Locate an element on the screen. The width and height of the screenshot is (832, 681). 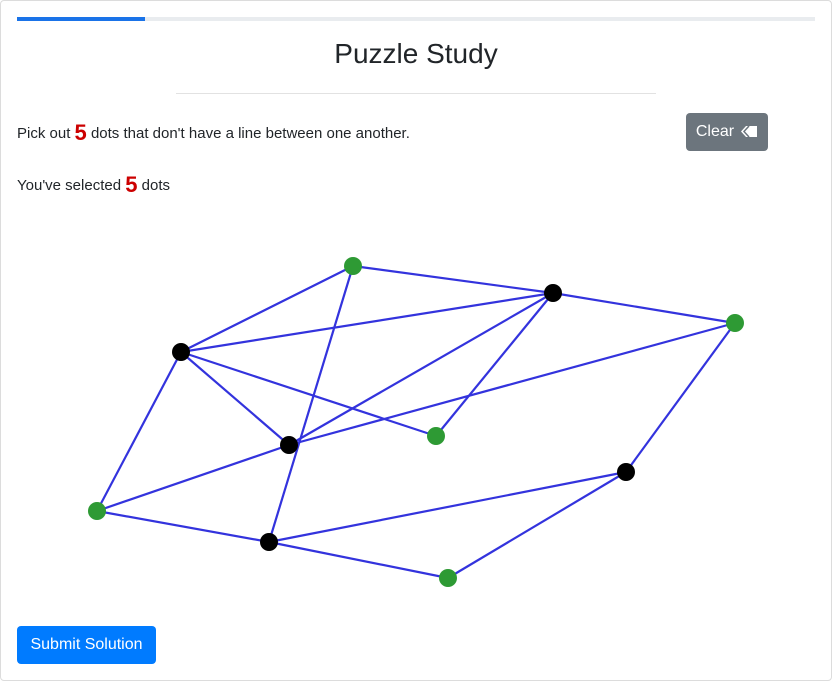
submit-solution-button: Submit Solution is located at coordinates (86, 645).